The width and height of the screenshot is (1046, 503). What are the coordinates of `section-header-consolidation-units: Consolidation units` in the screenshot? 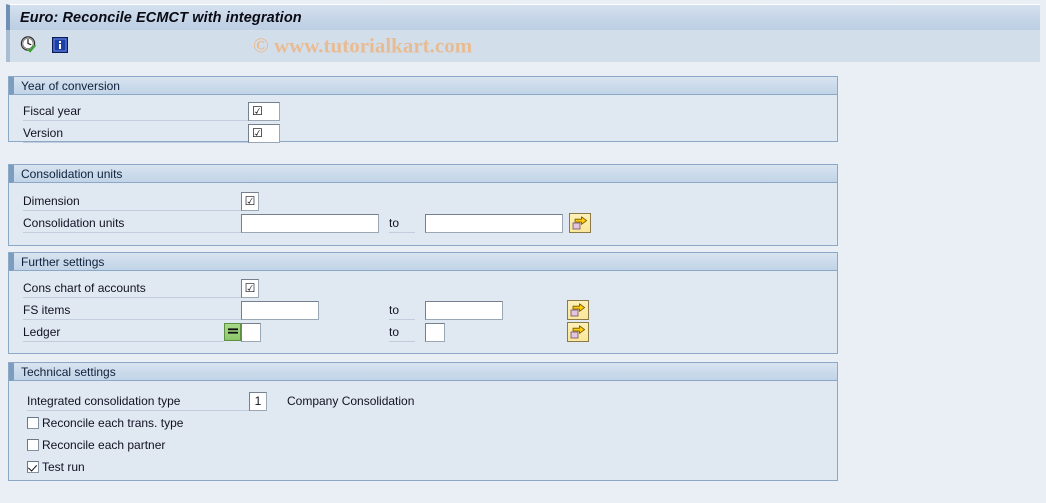 It's located at (423, 174).